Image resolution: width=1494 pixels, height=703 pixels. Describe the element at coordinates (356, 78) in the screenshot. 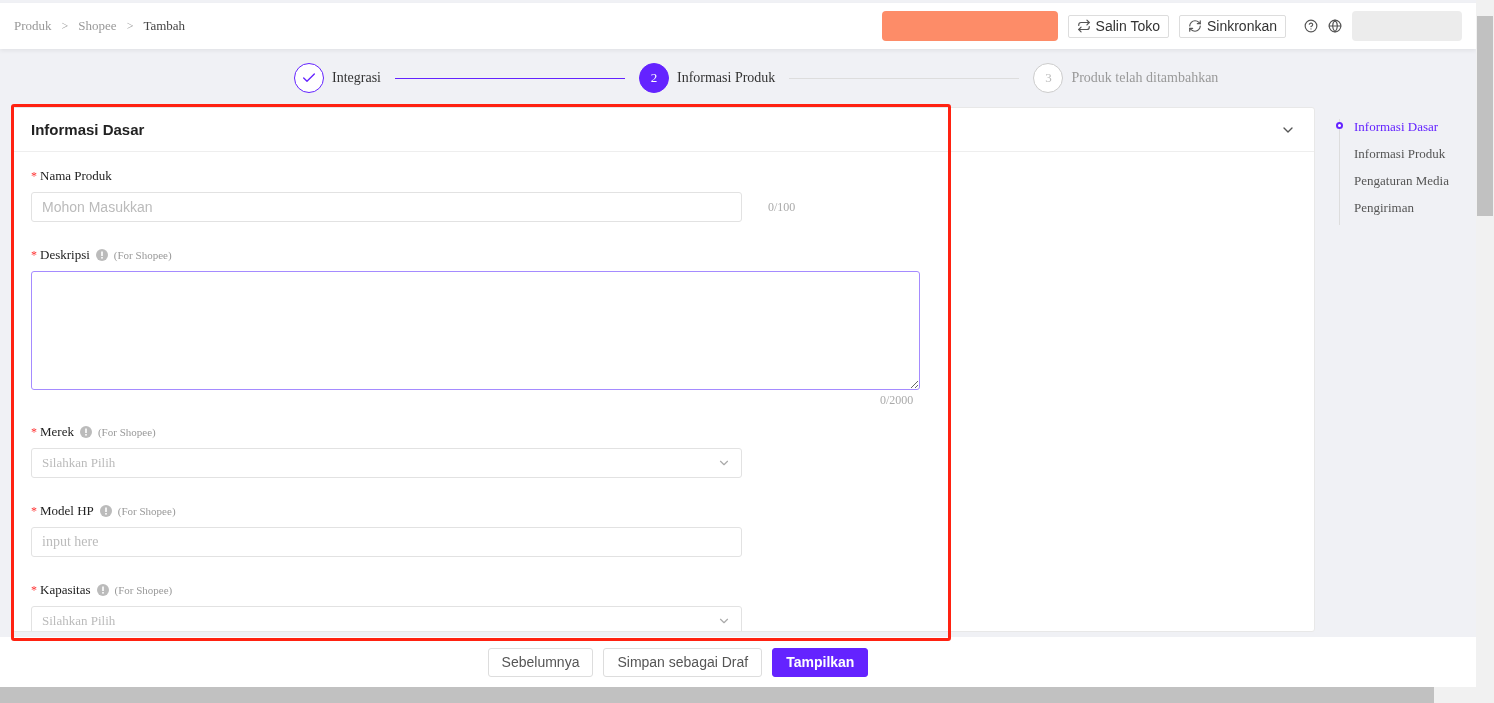

I see `step-label: Integrasi` at that location.